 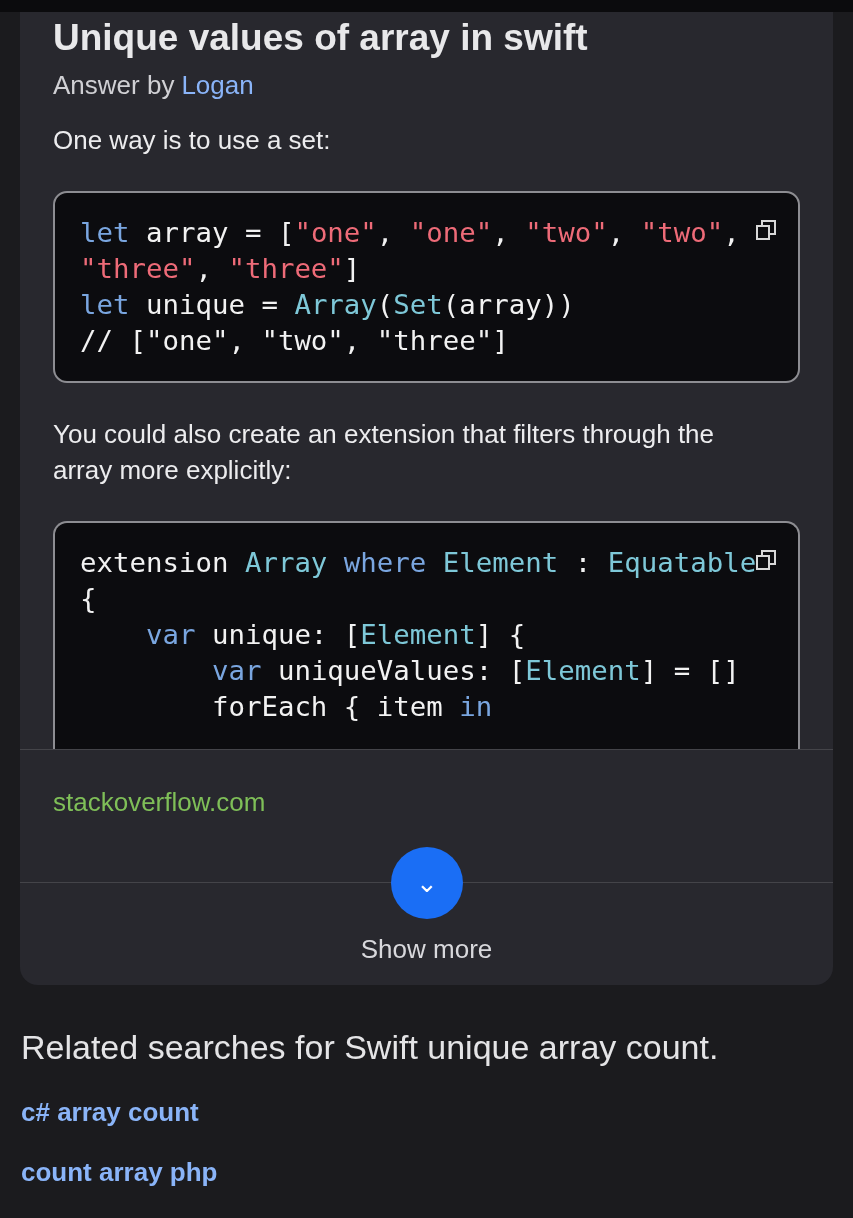 What do you see at coordinates (220, 269) in the screenshot?
I see `code-line: "three", "three"]` at bounding box center [220, 269].